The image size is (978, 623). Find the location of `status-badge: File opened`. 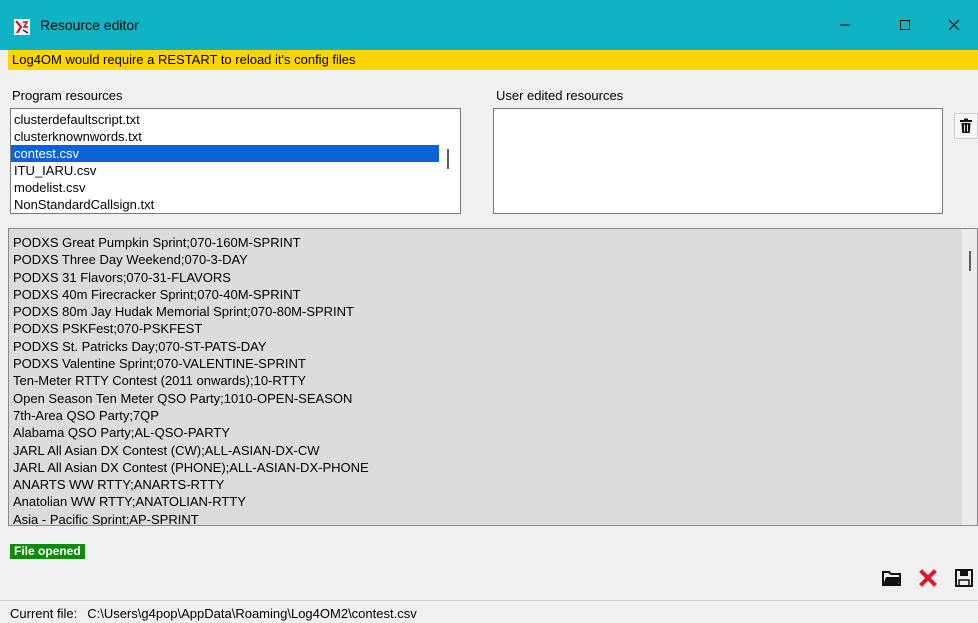

status-badge: File opened is located at coordinates (47, 551).